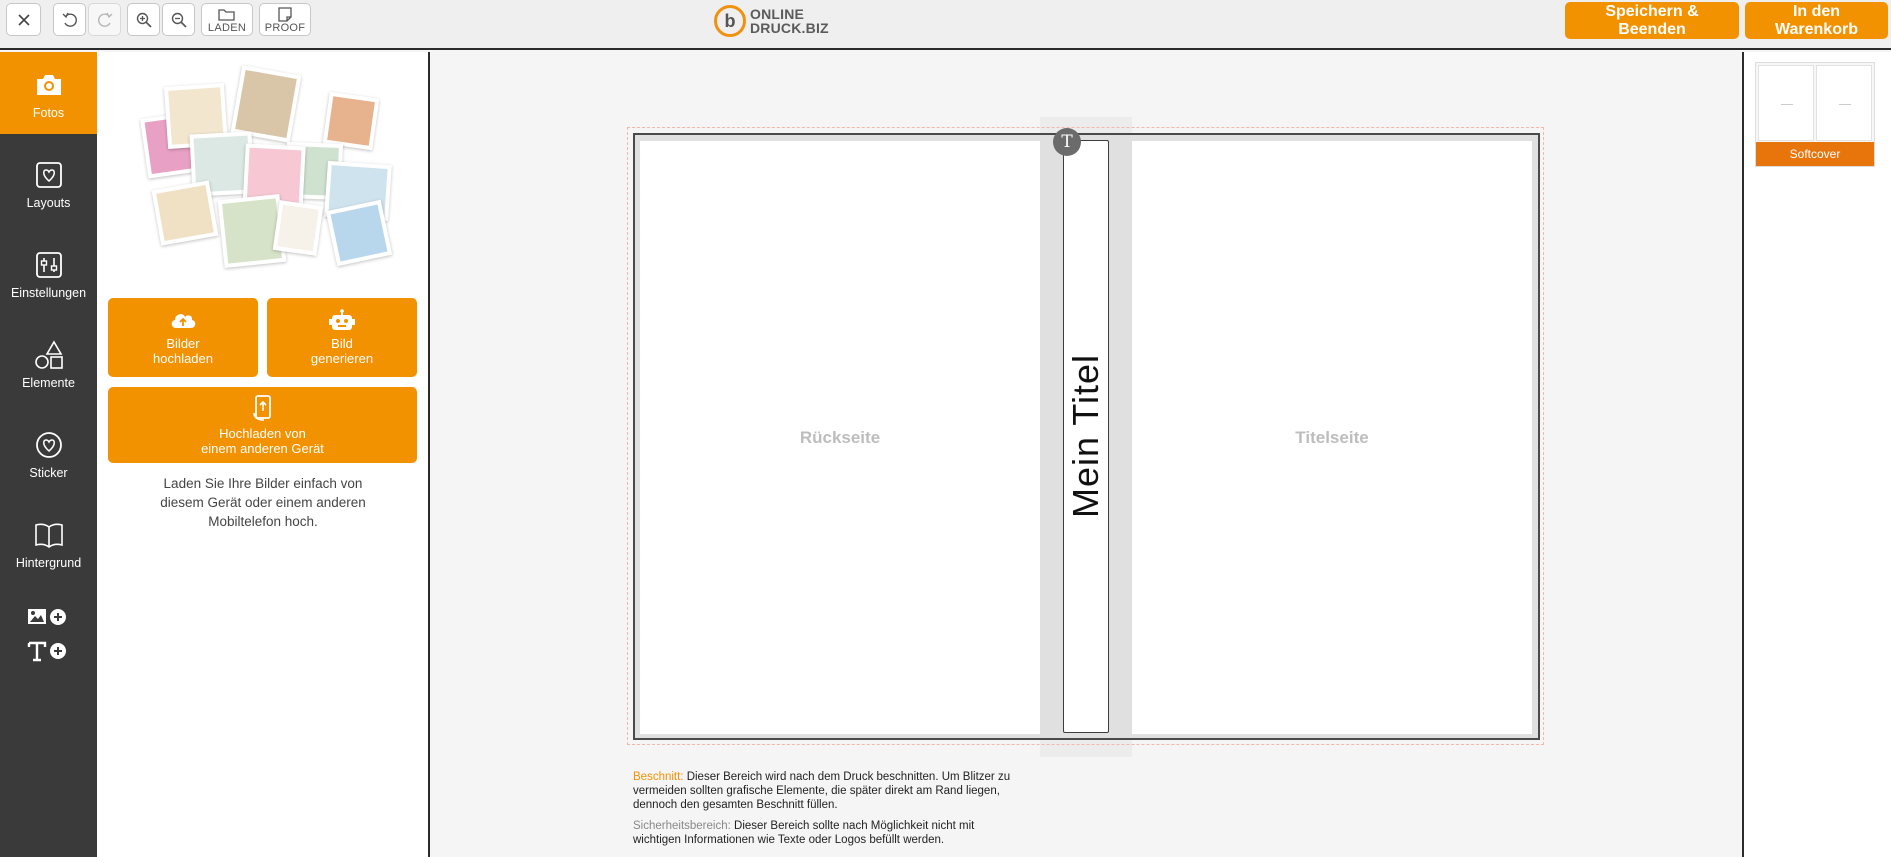 Image resolution: width=1891 pixels, height=857 pixels. Describe the element at coordinates (268, 170) in the screenshot. I see `photos-illustration` at that location.